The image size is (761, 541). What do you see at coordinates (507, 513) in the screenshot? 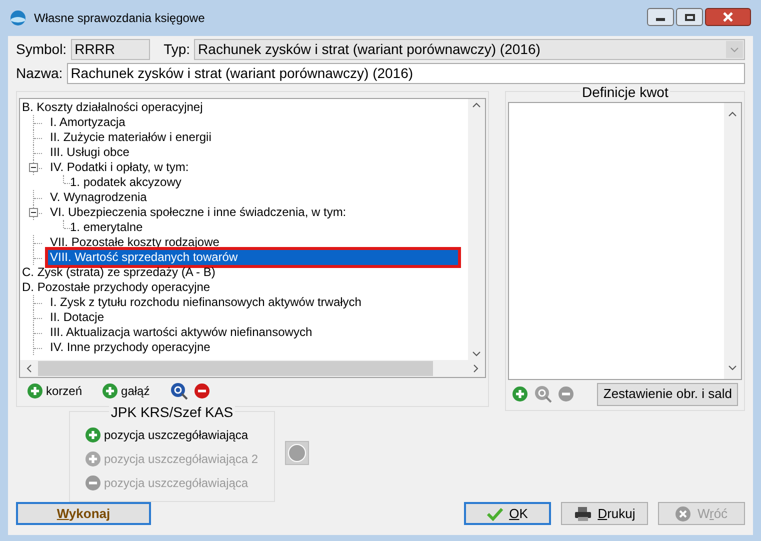
I see `action-button: OK` at bounding box center [507, 513].